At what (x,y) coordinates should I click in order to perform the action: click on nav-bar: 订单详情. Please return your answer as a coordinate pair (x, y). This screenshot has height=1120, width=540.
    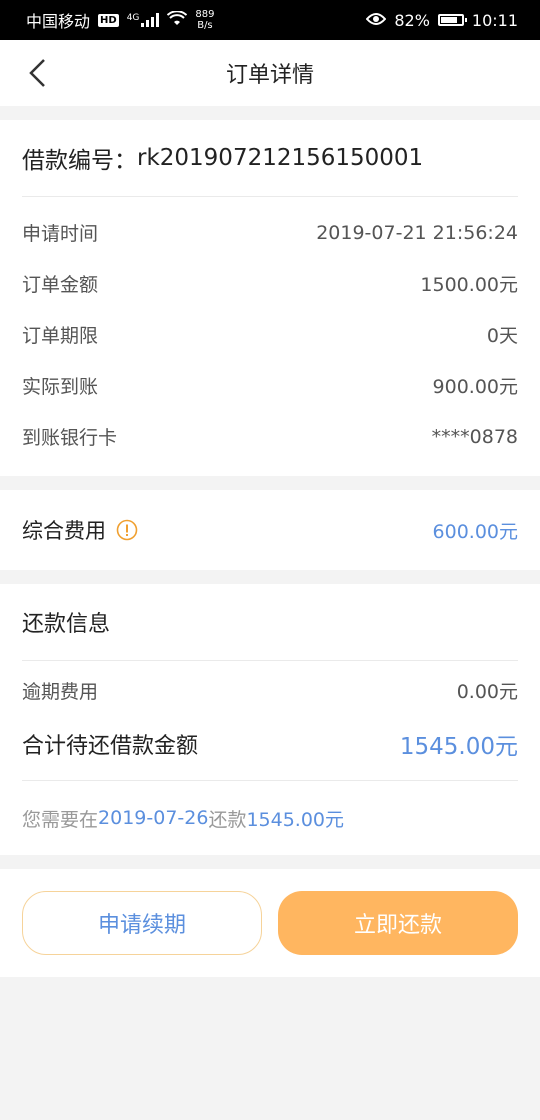
    Looking at the image, I should click on (270, 73).